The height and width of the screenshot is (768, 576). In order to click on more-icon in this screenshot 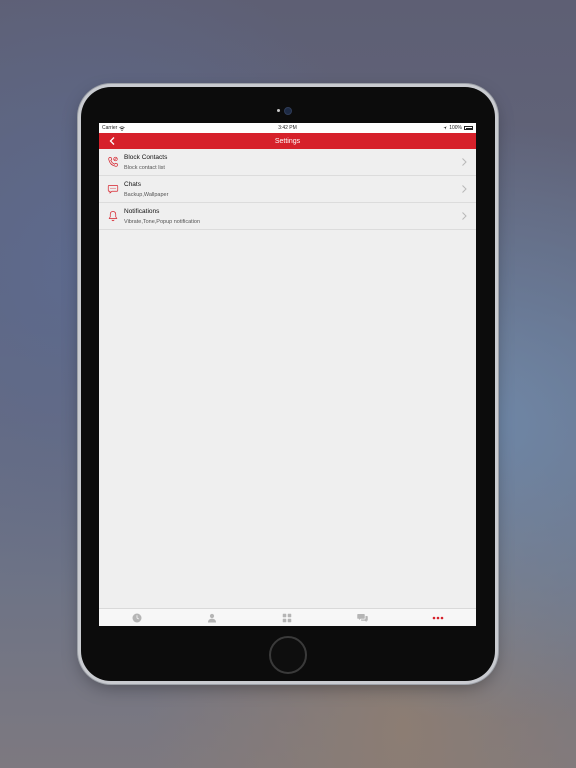, I will do `click(438, 617)`.